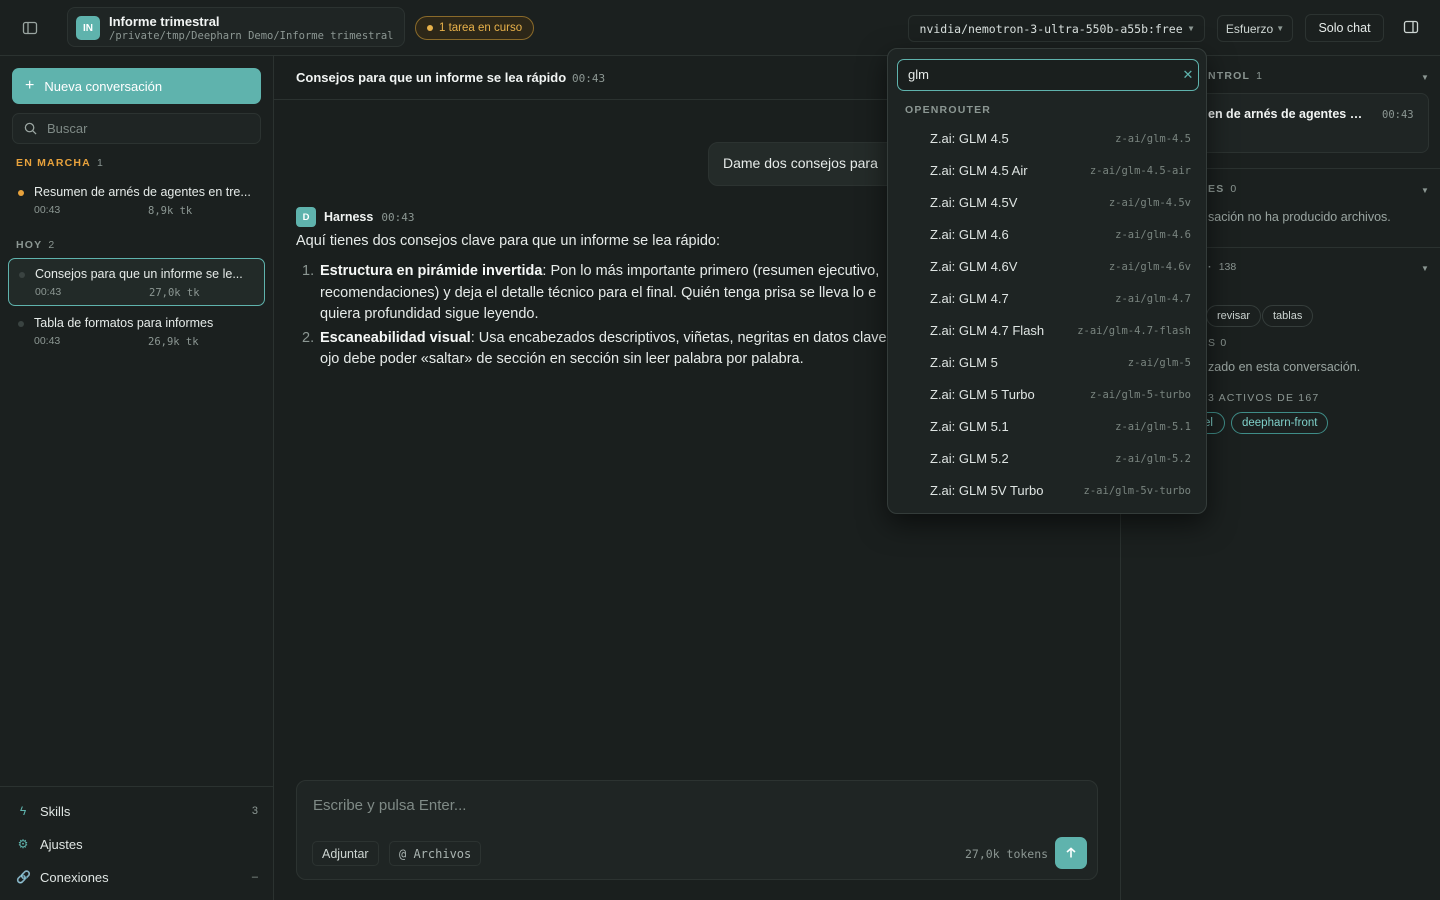  I want to click on model-option-id: z-ai/glm-4.6, so click(1153, 235).